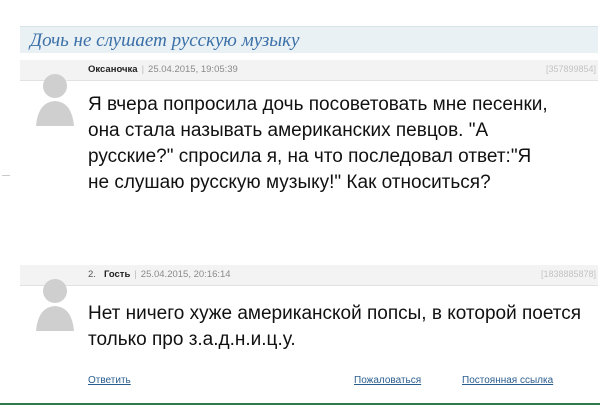 This screenshot has width=600, height=409. I want to click on post-datetime: 25.04.2015, 20:16:14, so click(185, 274).